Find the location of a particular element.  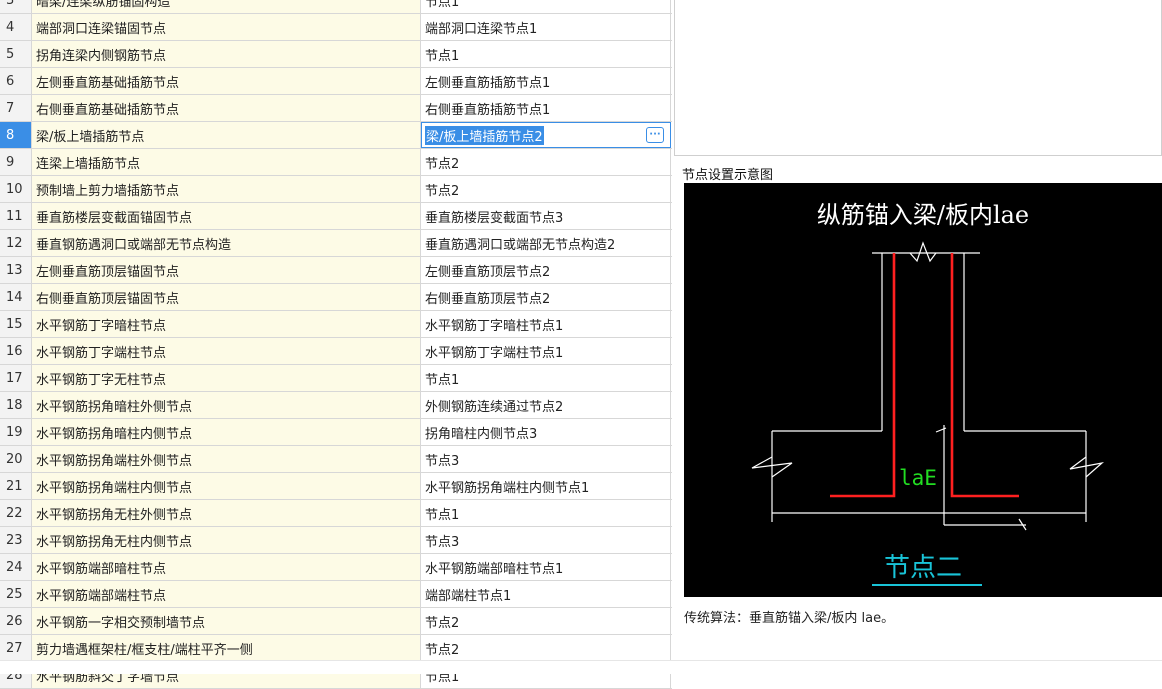

node-name-cell: 水平钢筋拐角端柱外侧节点 is located at coordinates (226, 459).